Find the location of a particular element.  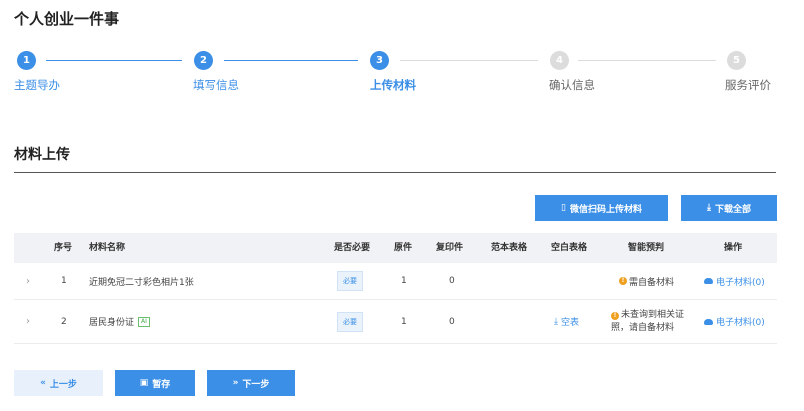

download-all-label: 下载全部 is located at coordinates (732, 209).